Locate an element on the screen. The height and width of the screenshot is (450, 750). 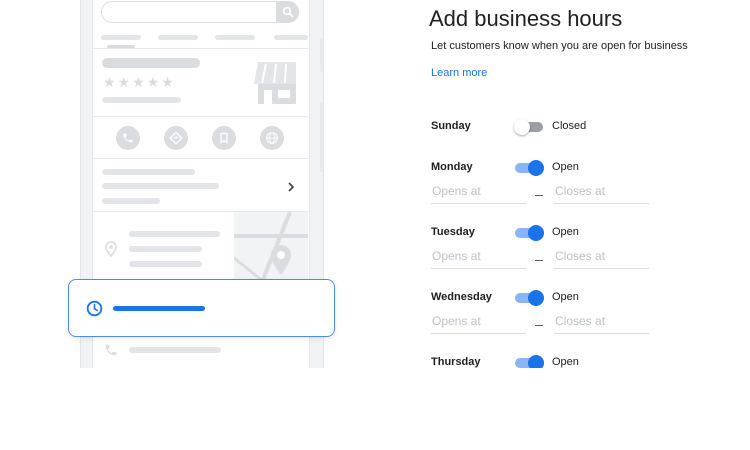
globe-icon is located at coordinates (272, 138).